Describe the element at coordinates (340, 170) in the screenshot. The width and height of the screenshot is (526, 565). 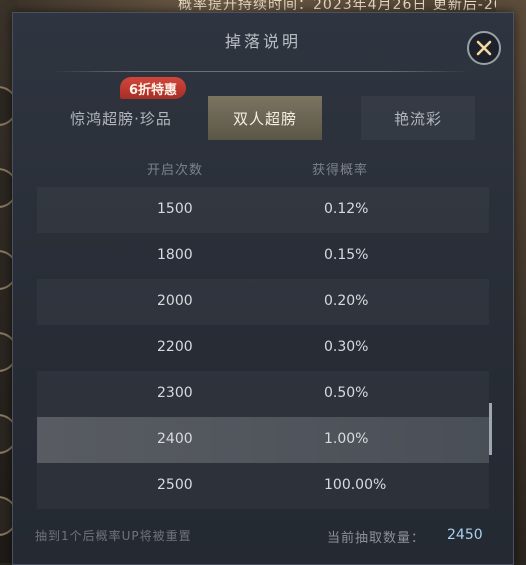
I see `header-probability: 获得概率` at that location.